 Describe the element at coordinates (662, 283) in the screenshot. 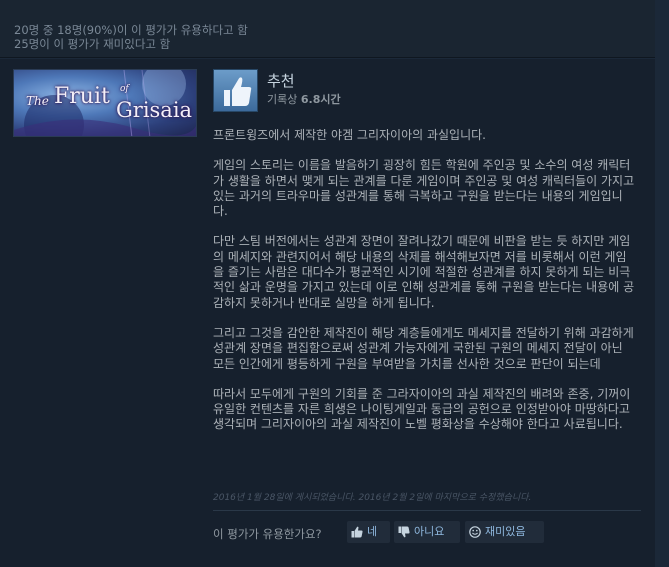

I see `page-margin` at that location.